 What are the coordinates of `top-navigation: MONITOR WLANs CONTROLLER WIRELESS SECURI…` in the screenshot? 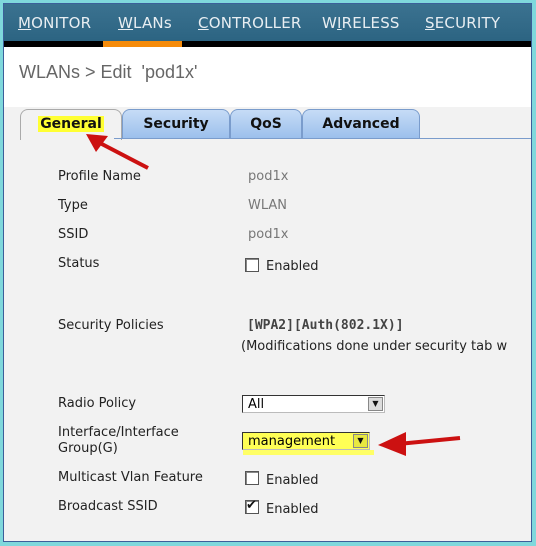 It's located at (267, 22).